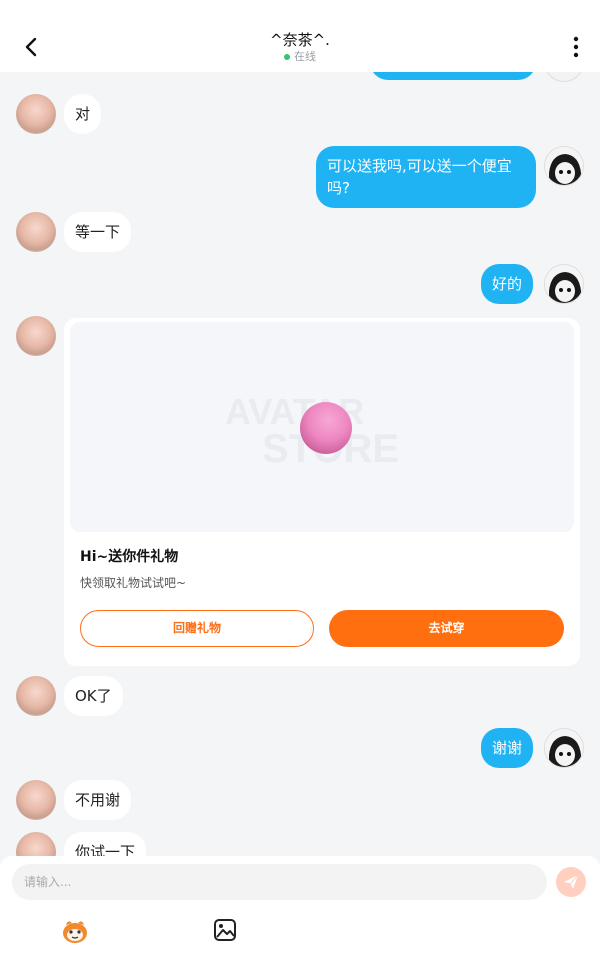  Describe the element at coordinates (300, 40) in the screenshot. I see `chat-title: ^奈茶^.` at that location.